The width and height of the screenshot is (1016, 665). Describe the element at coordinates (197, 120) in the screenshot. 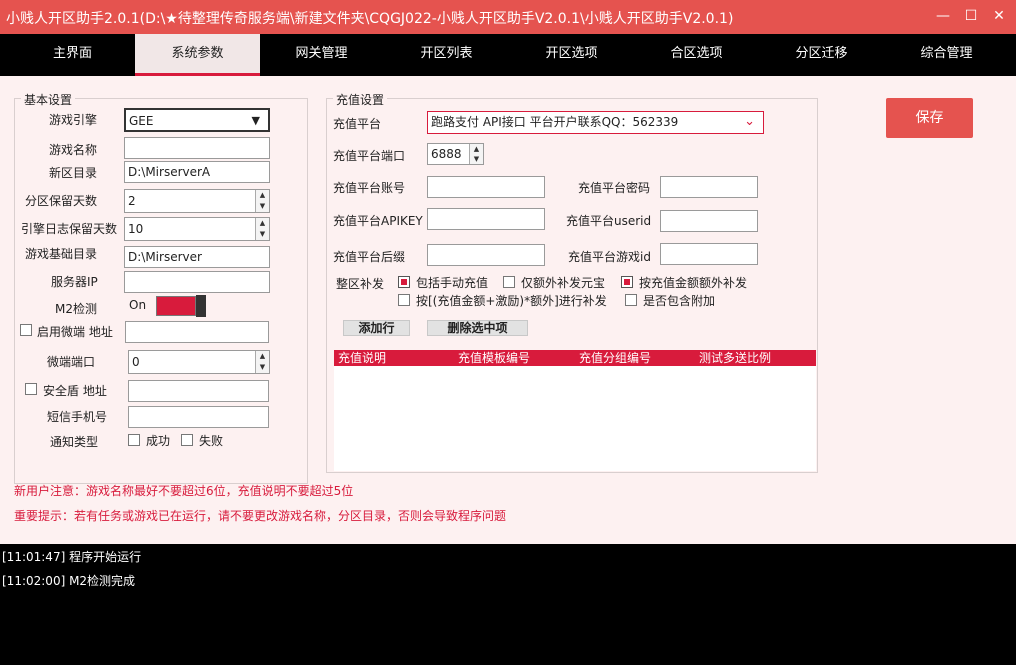

I see `engine-select: GEE ▼` at that location.